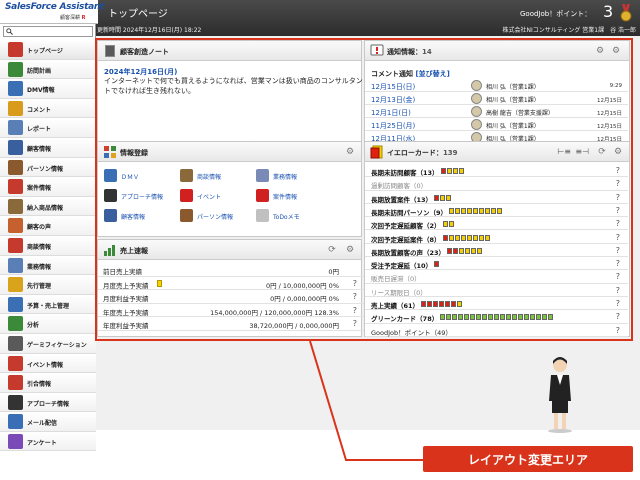  Describe the element at coordinates (15, 89) in the screenshot. I see `chart-icon` at that location.